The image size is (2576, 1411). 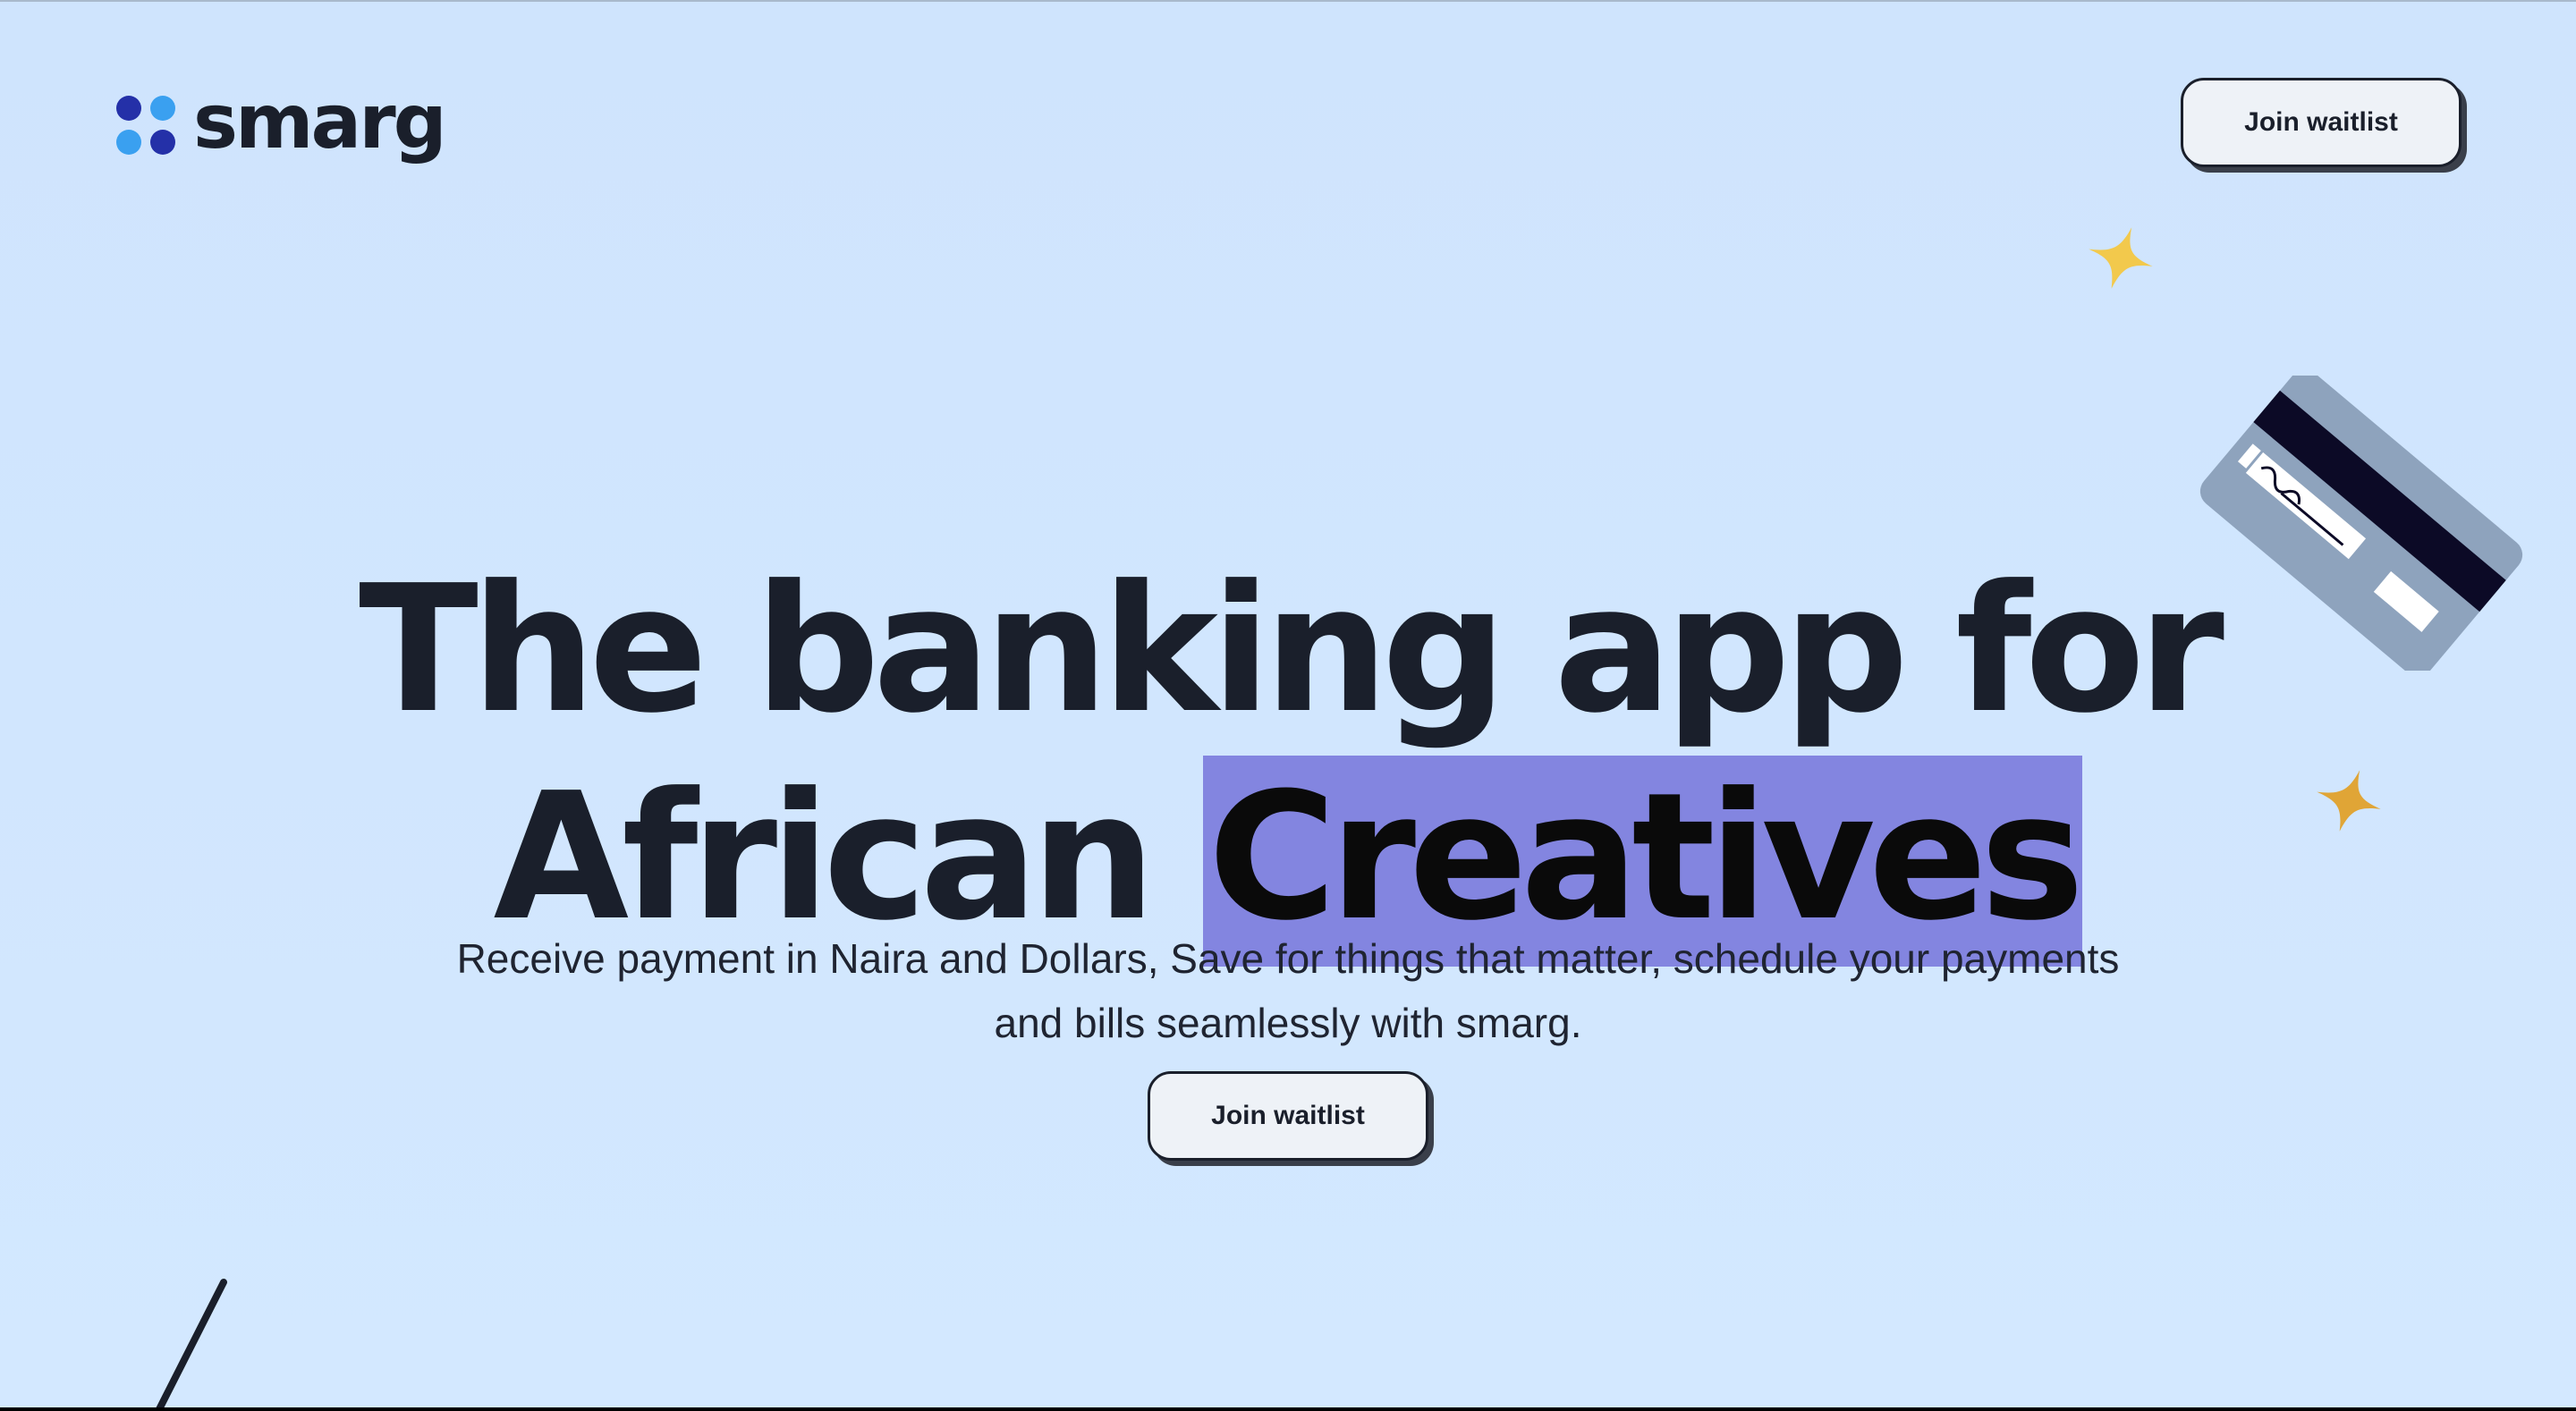 I want to click on subtitle-line-2: and bills seamlessly with smarg., so click(x=1288, y=1023).